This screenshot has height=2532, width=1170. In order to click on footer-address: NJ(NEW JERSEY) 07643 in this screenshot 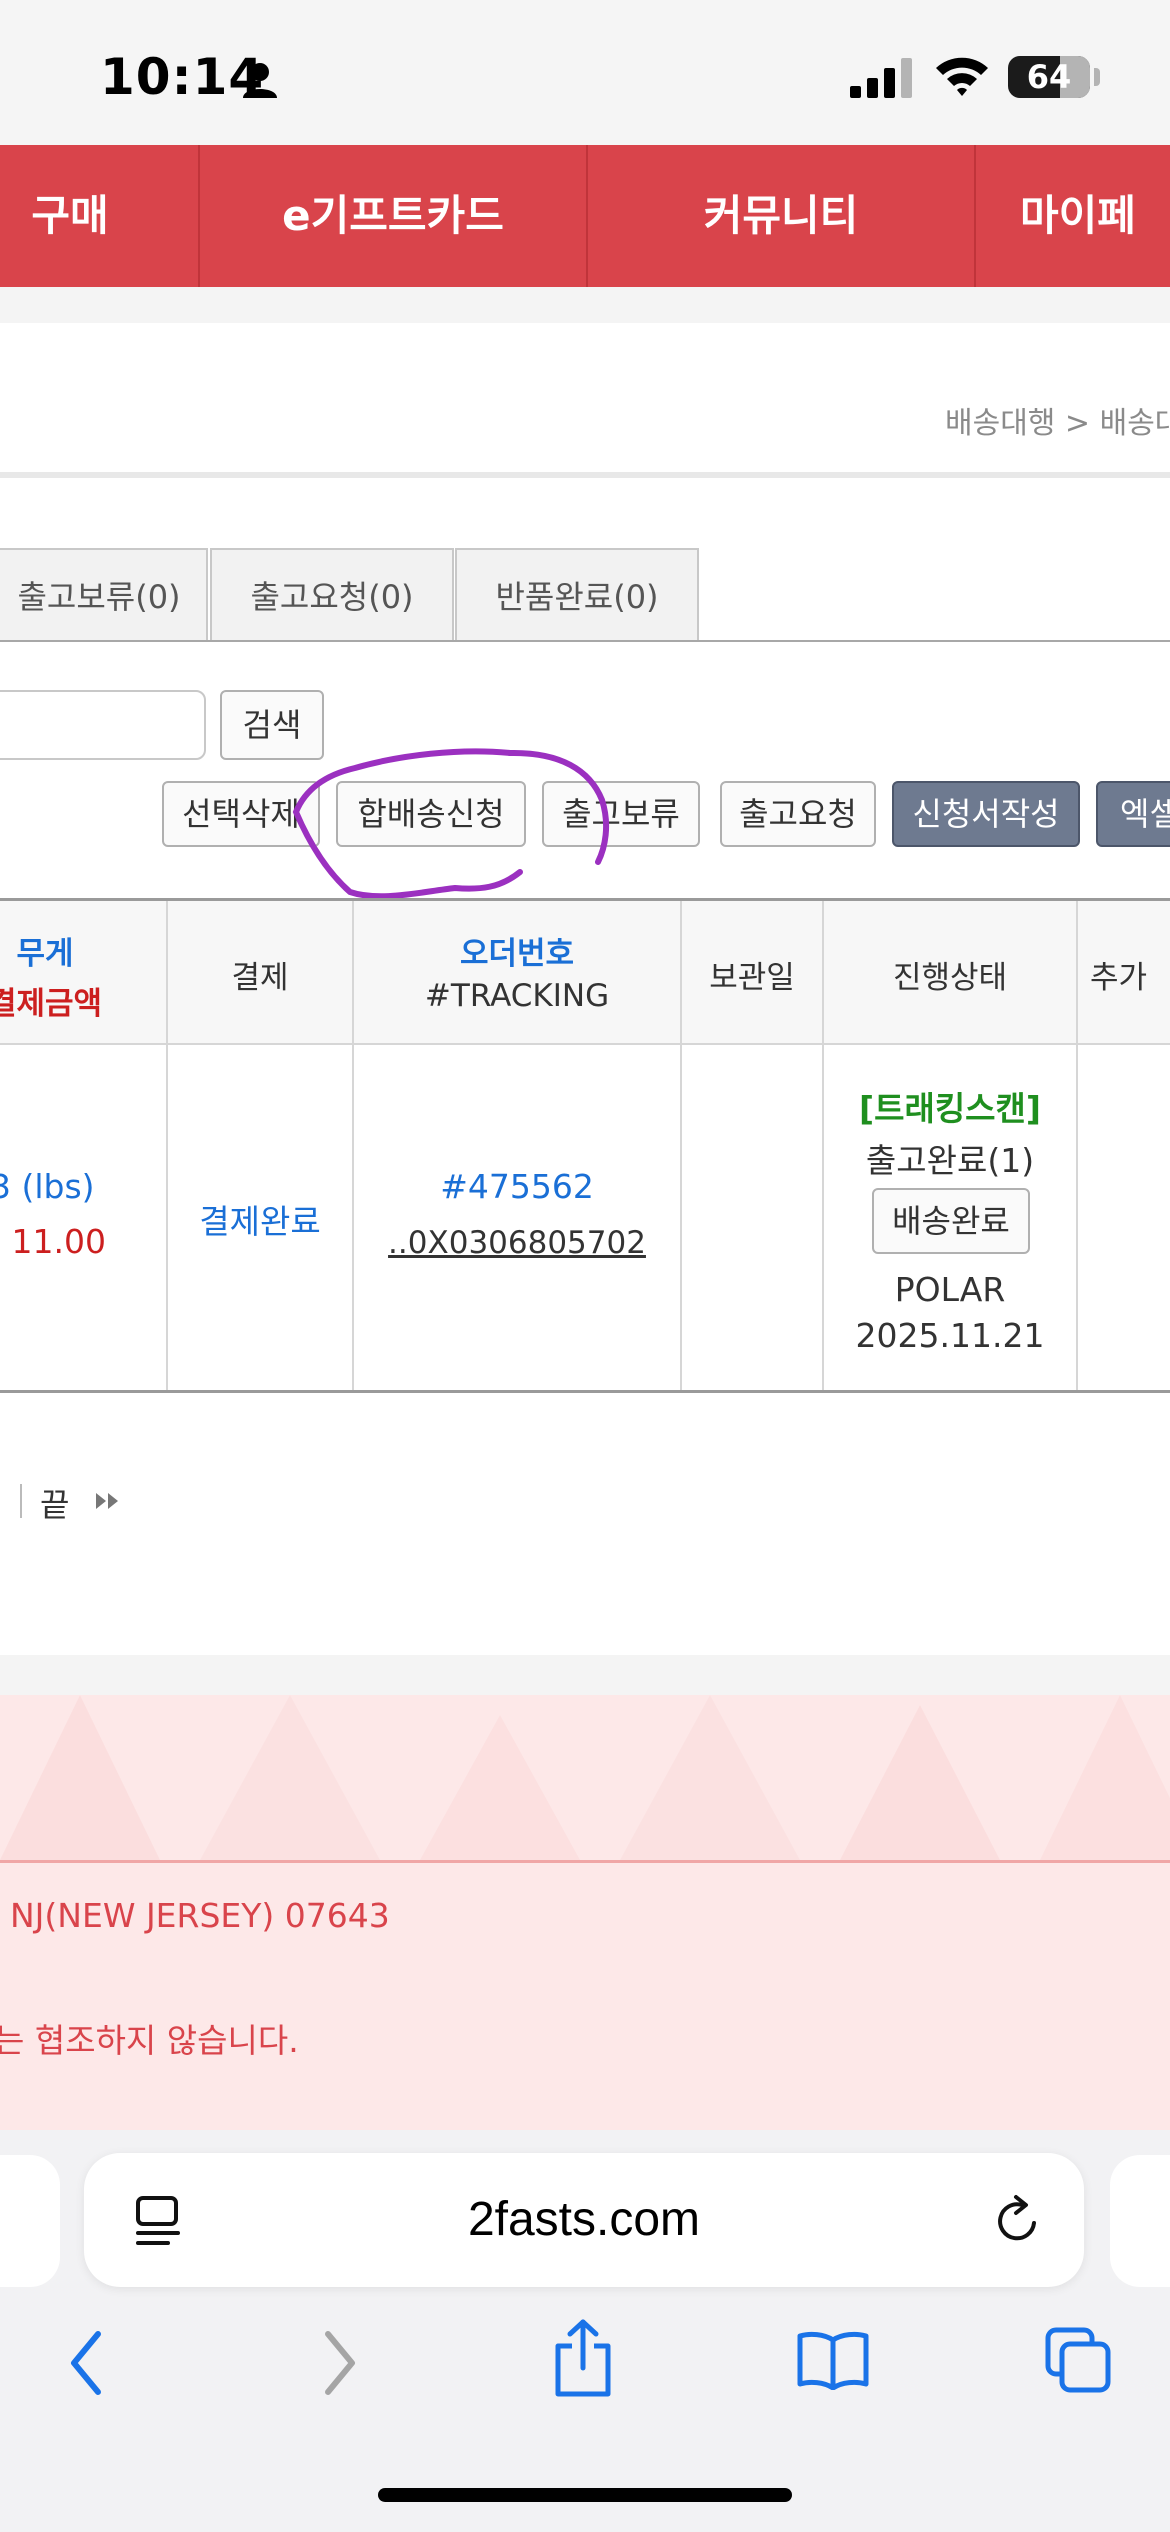, I will do `click(200, 1915)`.